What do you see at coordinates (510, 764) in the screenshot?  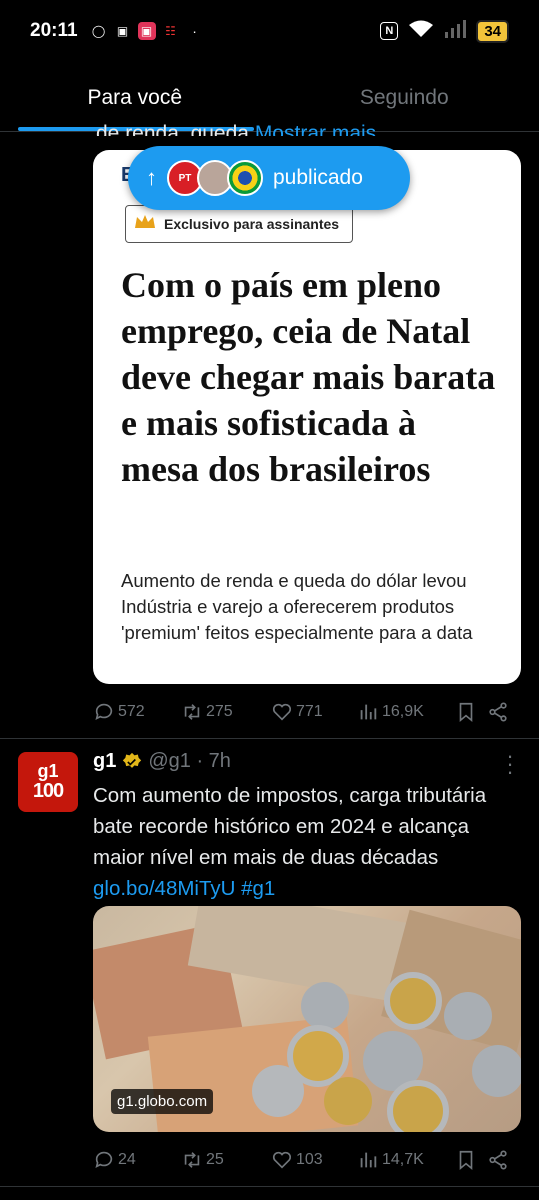 I see `more-options-icon: · · ·` at bounding box center [510, 764].